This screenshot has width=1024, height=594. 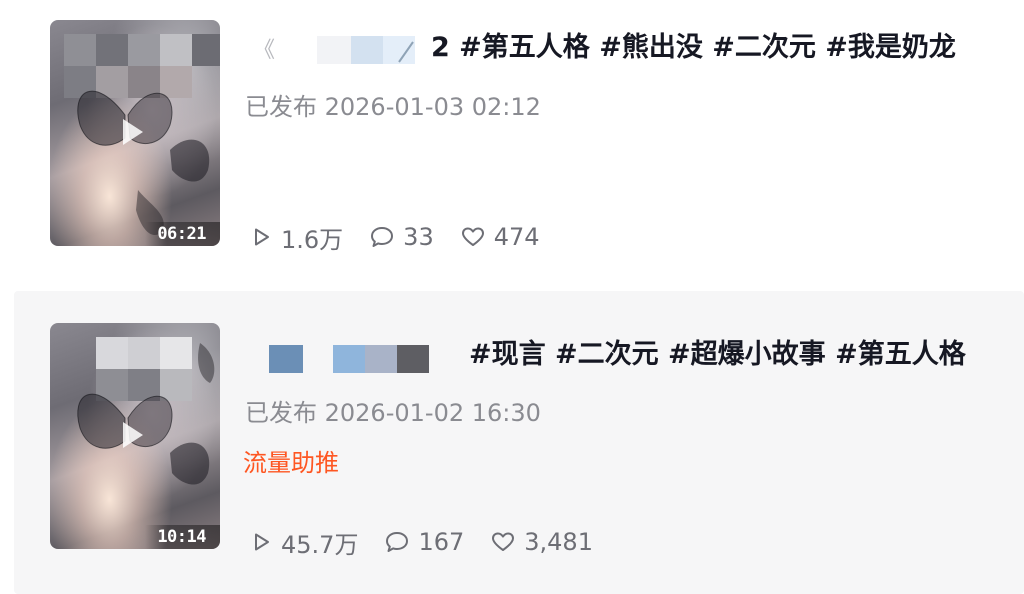 I want to click on comment-count: 167, so click(x=424, y=542).